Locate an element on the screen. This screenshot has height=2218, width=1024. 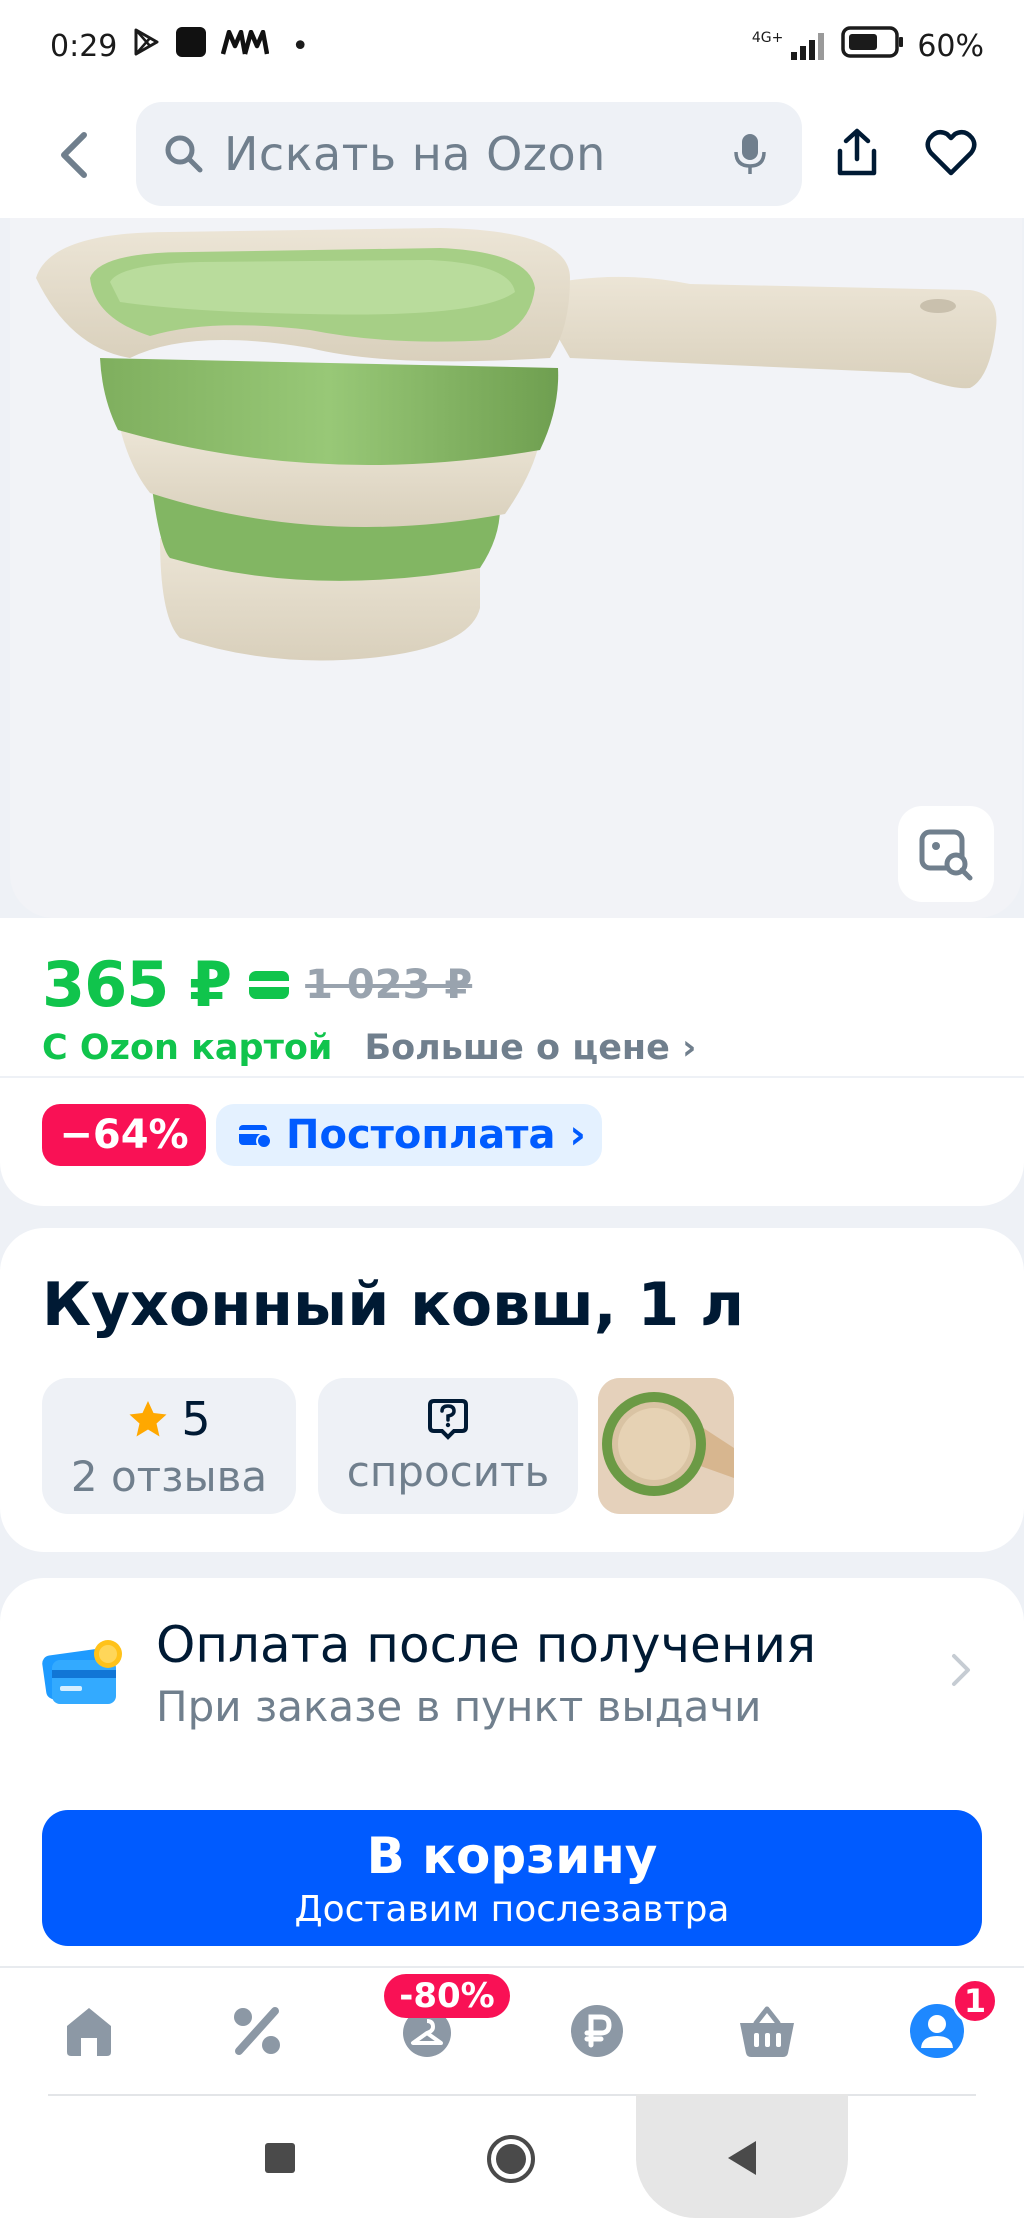
recents-button is located at coordinates (280, 2158).